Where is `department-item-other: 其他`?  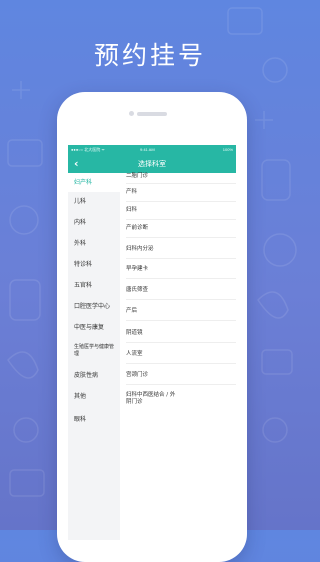 department-item-other: 其他 is located at coordinates (94, 397).